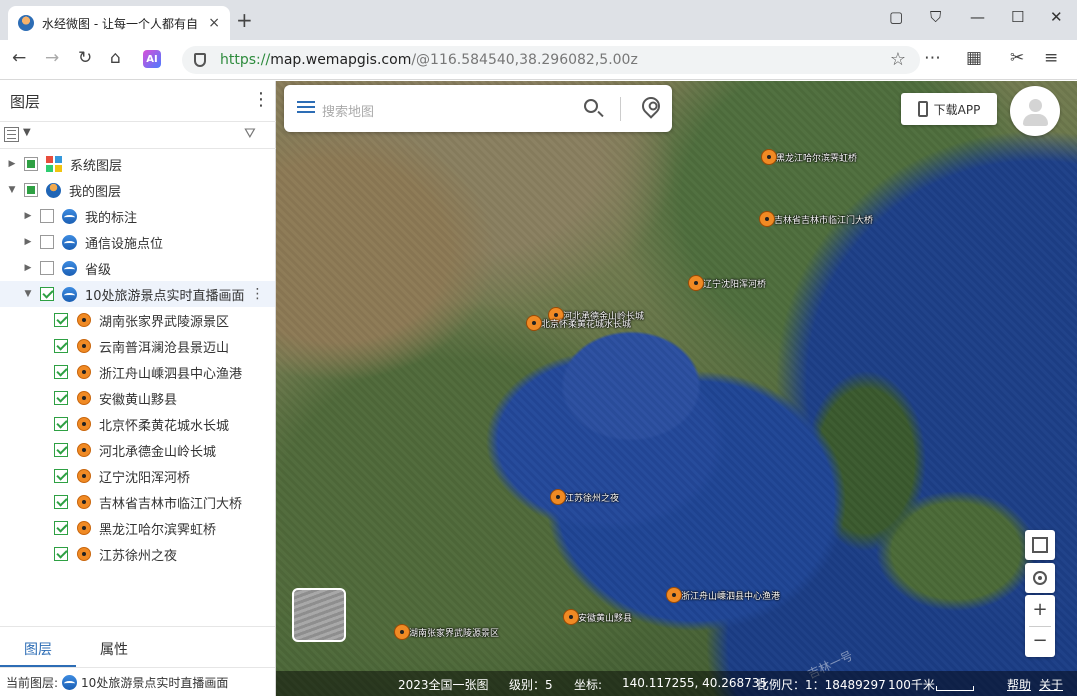 This screenshot has width=1077, height=696. What do you see at coordinates (171, 504) in the screenshot?
I see `scenic-item-label: 吉林省吉林市临江门大桥` at bounding box center [171, 504].